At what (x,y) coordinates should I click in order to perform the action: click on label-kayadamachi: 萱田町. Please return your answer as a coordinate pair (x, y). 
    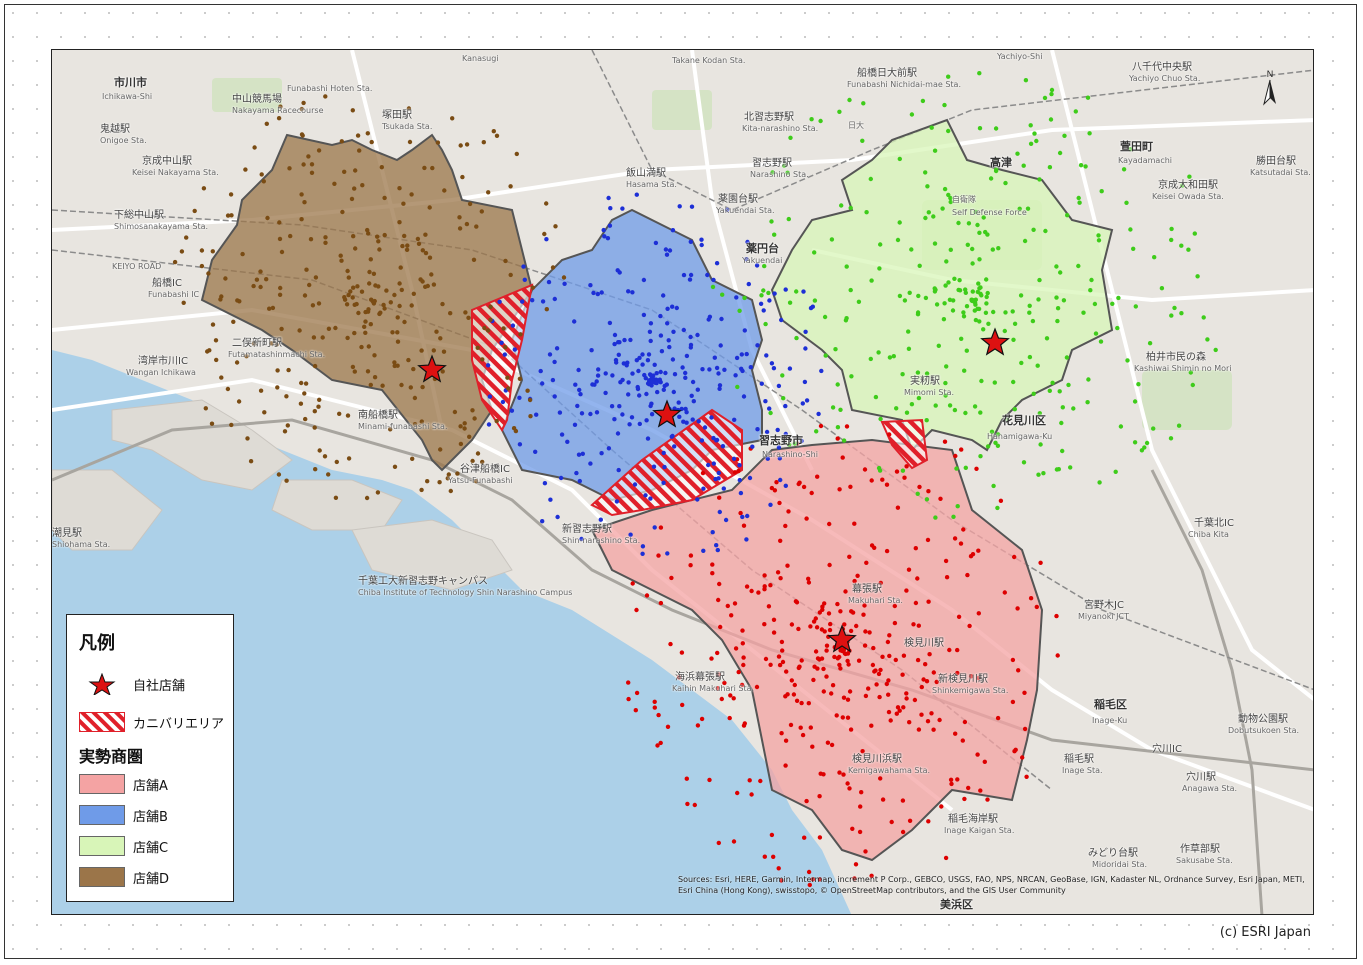
    Looking at the image, I should click on (1136, 146).